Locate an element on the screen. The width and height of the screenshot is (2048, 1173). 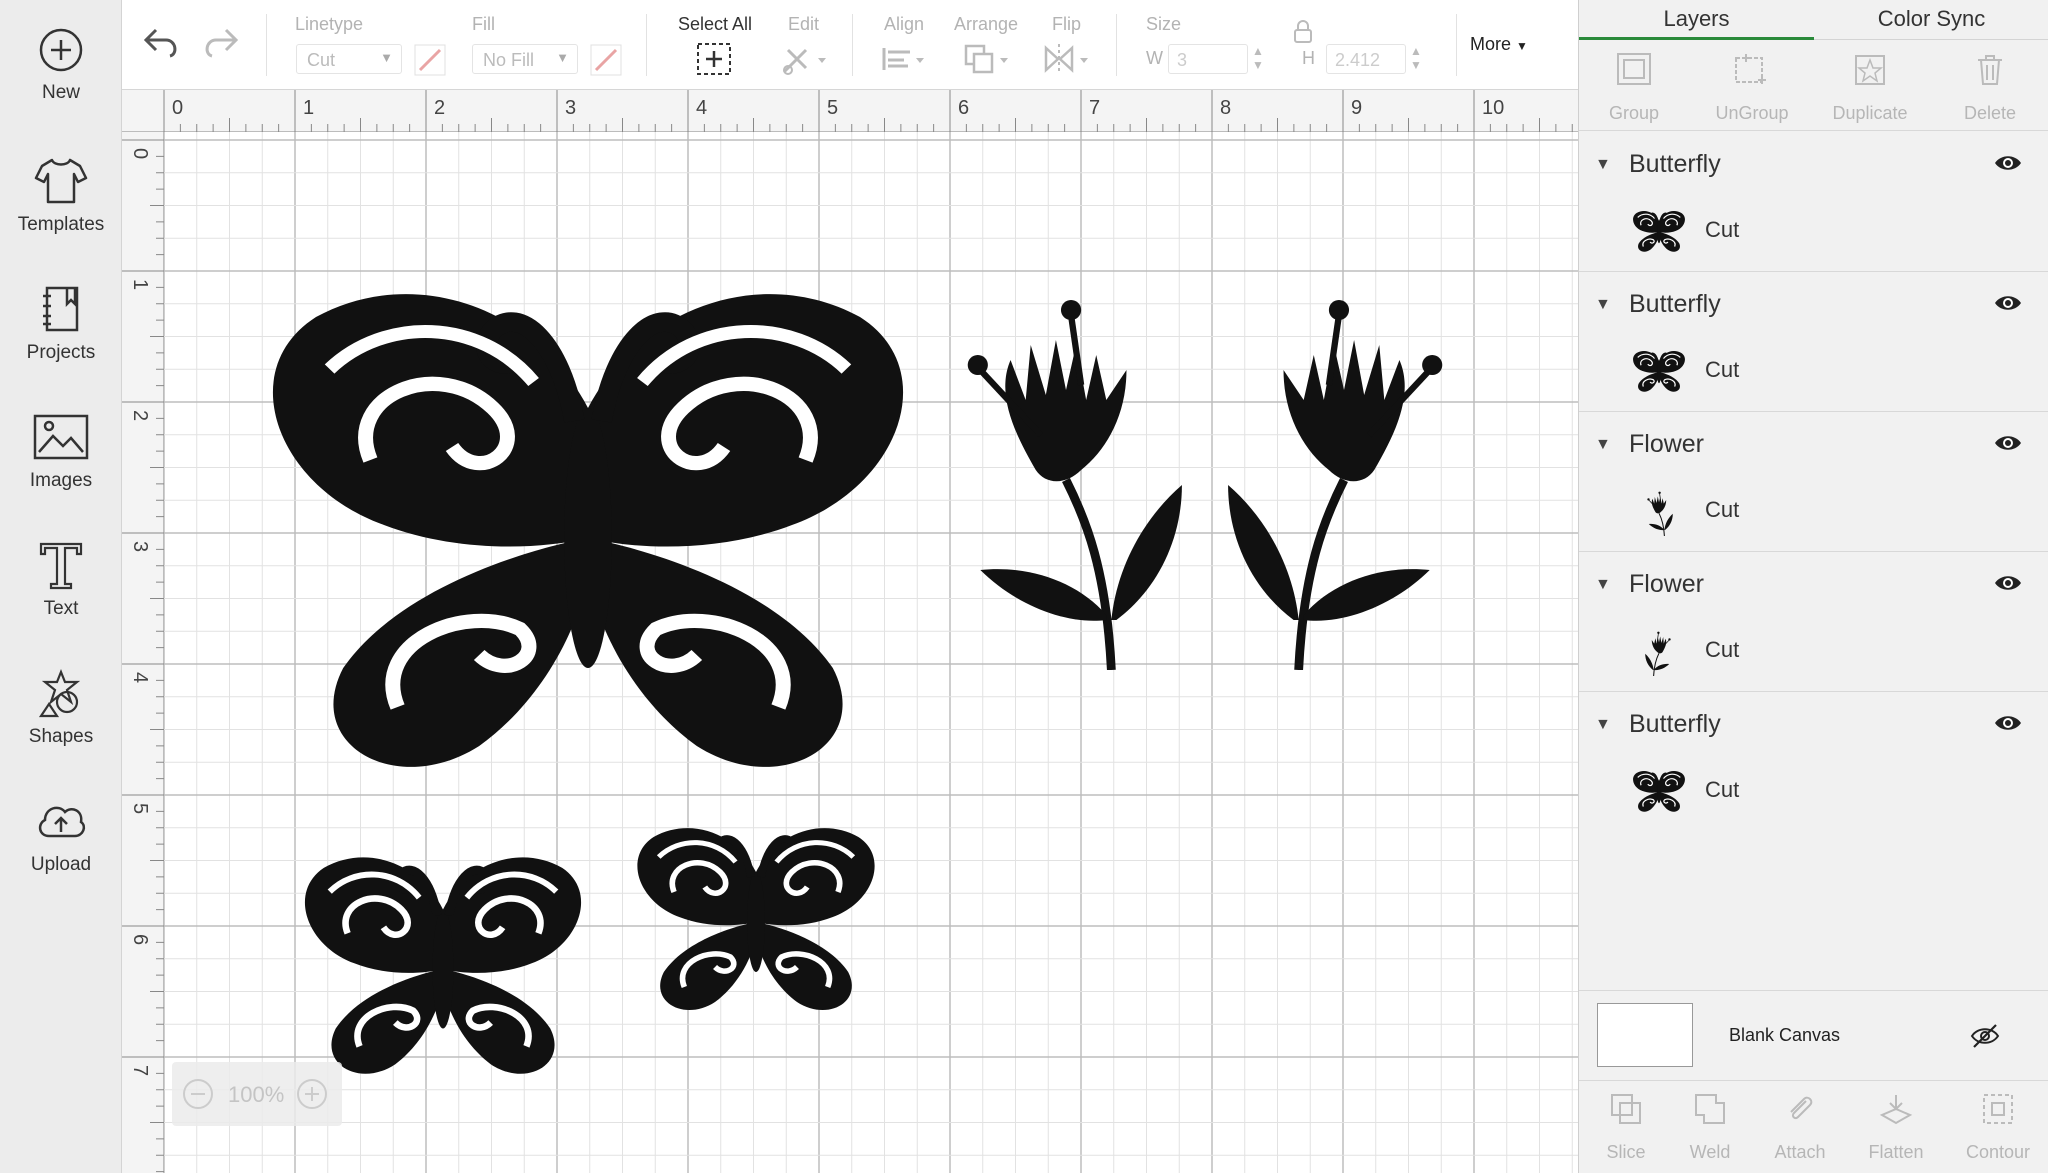
ruler-label: 2 is located at coordinates (439, 108).